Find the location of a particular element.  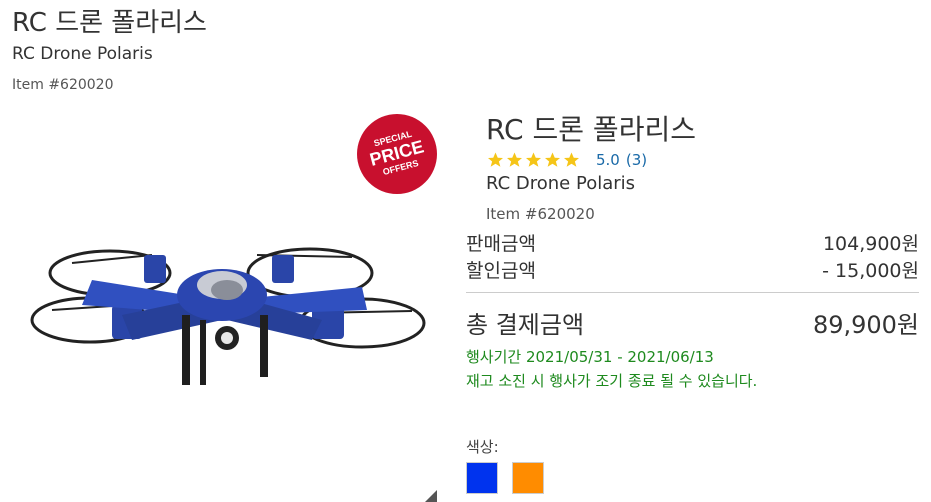

rating-summary: 5.0 (3) is located at coordinates (566, 160).